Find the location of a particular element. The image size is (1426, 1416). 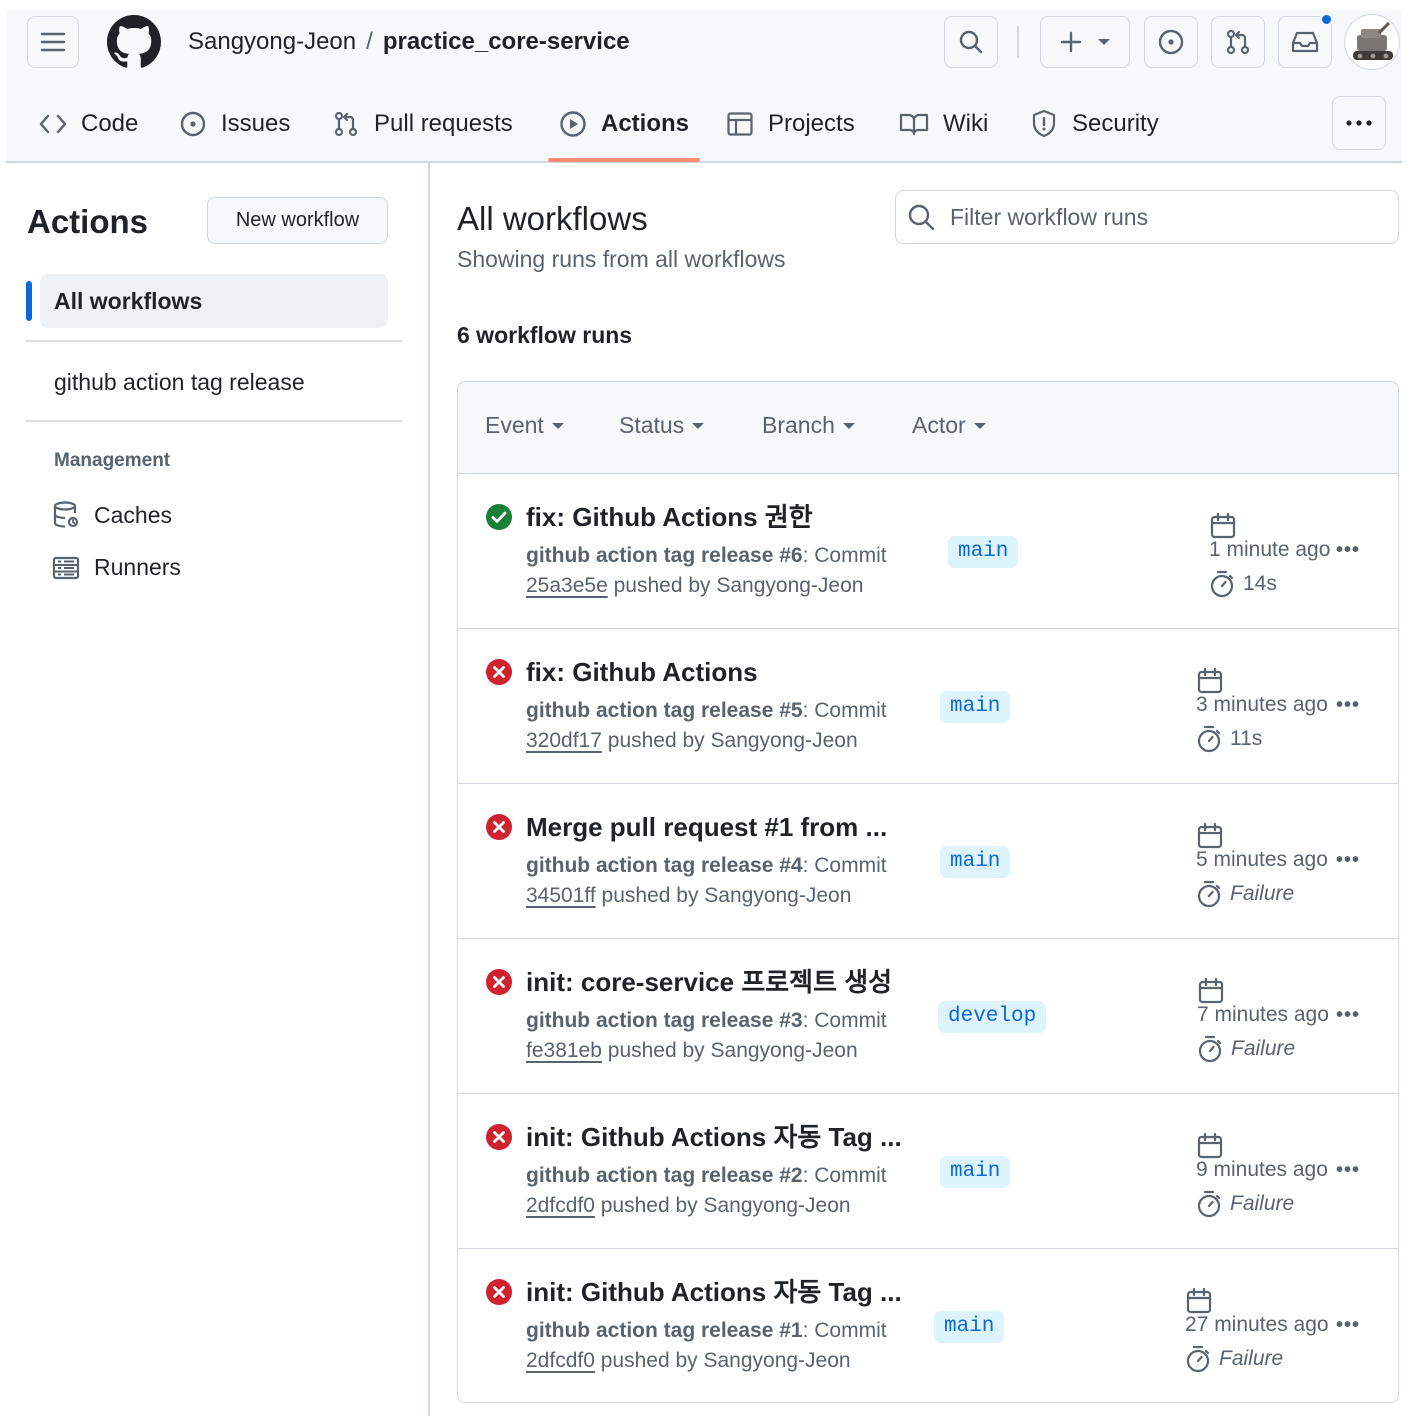

branch-label: develop is located at coordinates (992, 1017).